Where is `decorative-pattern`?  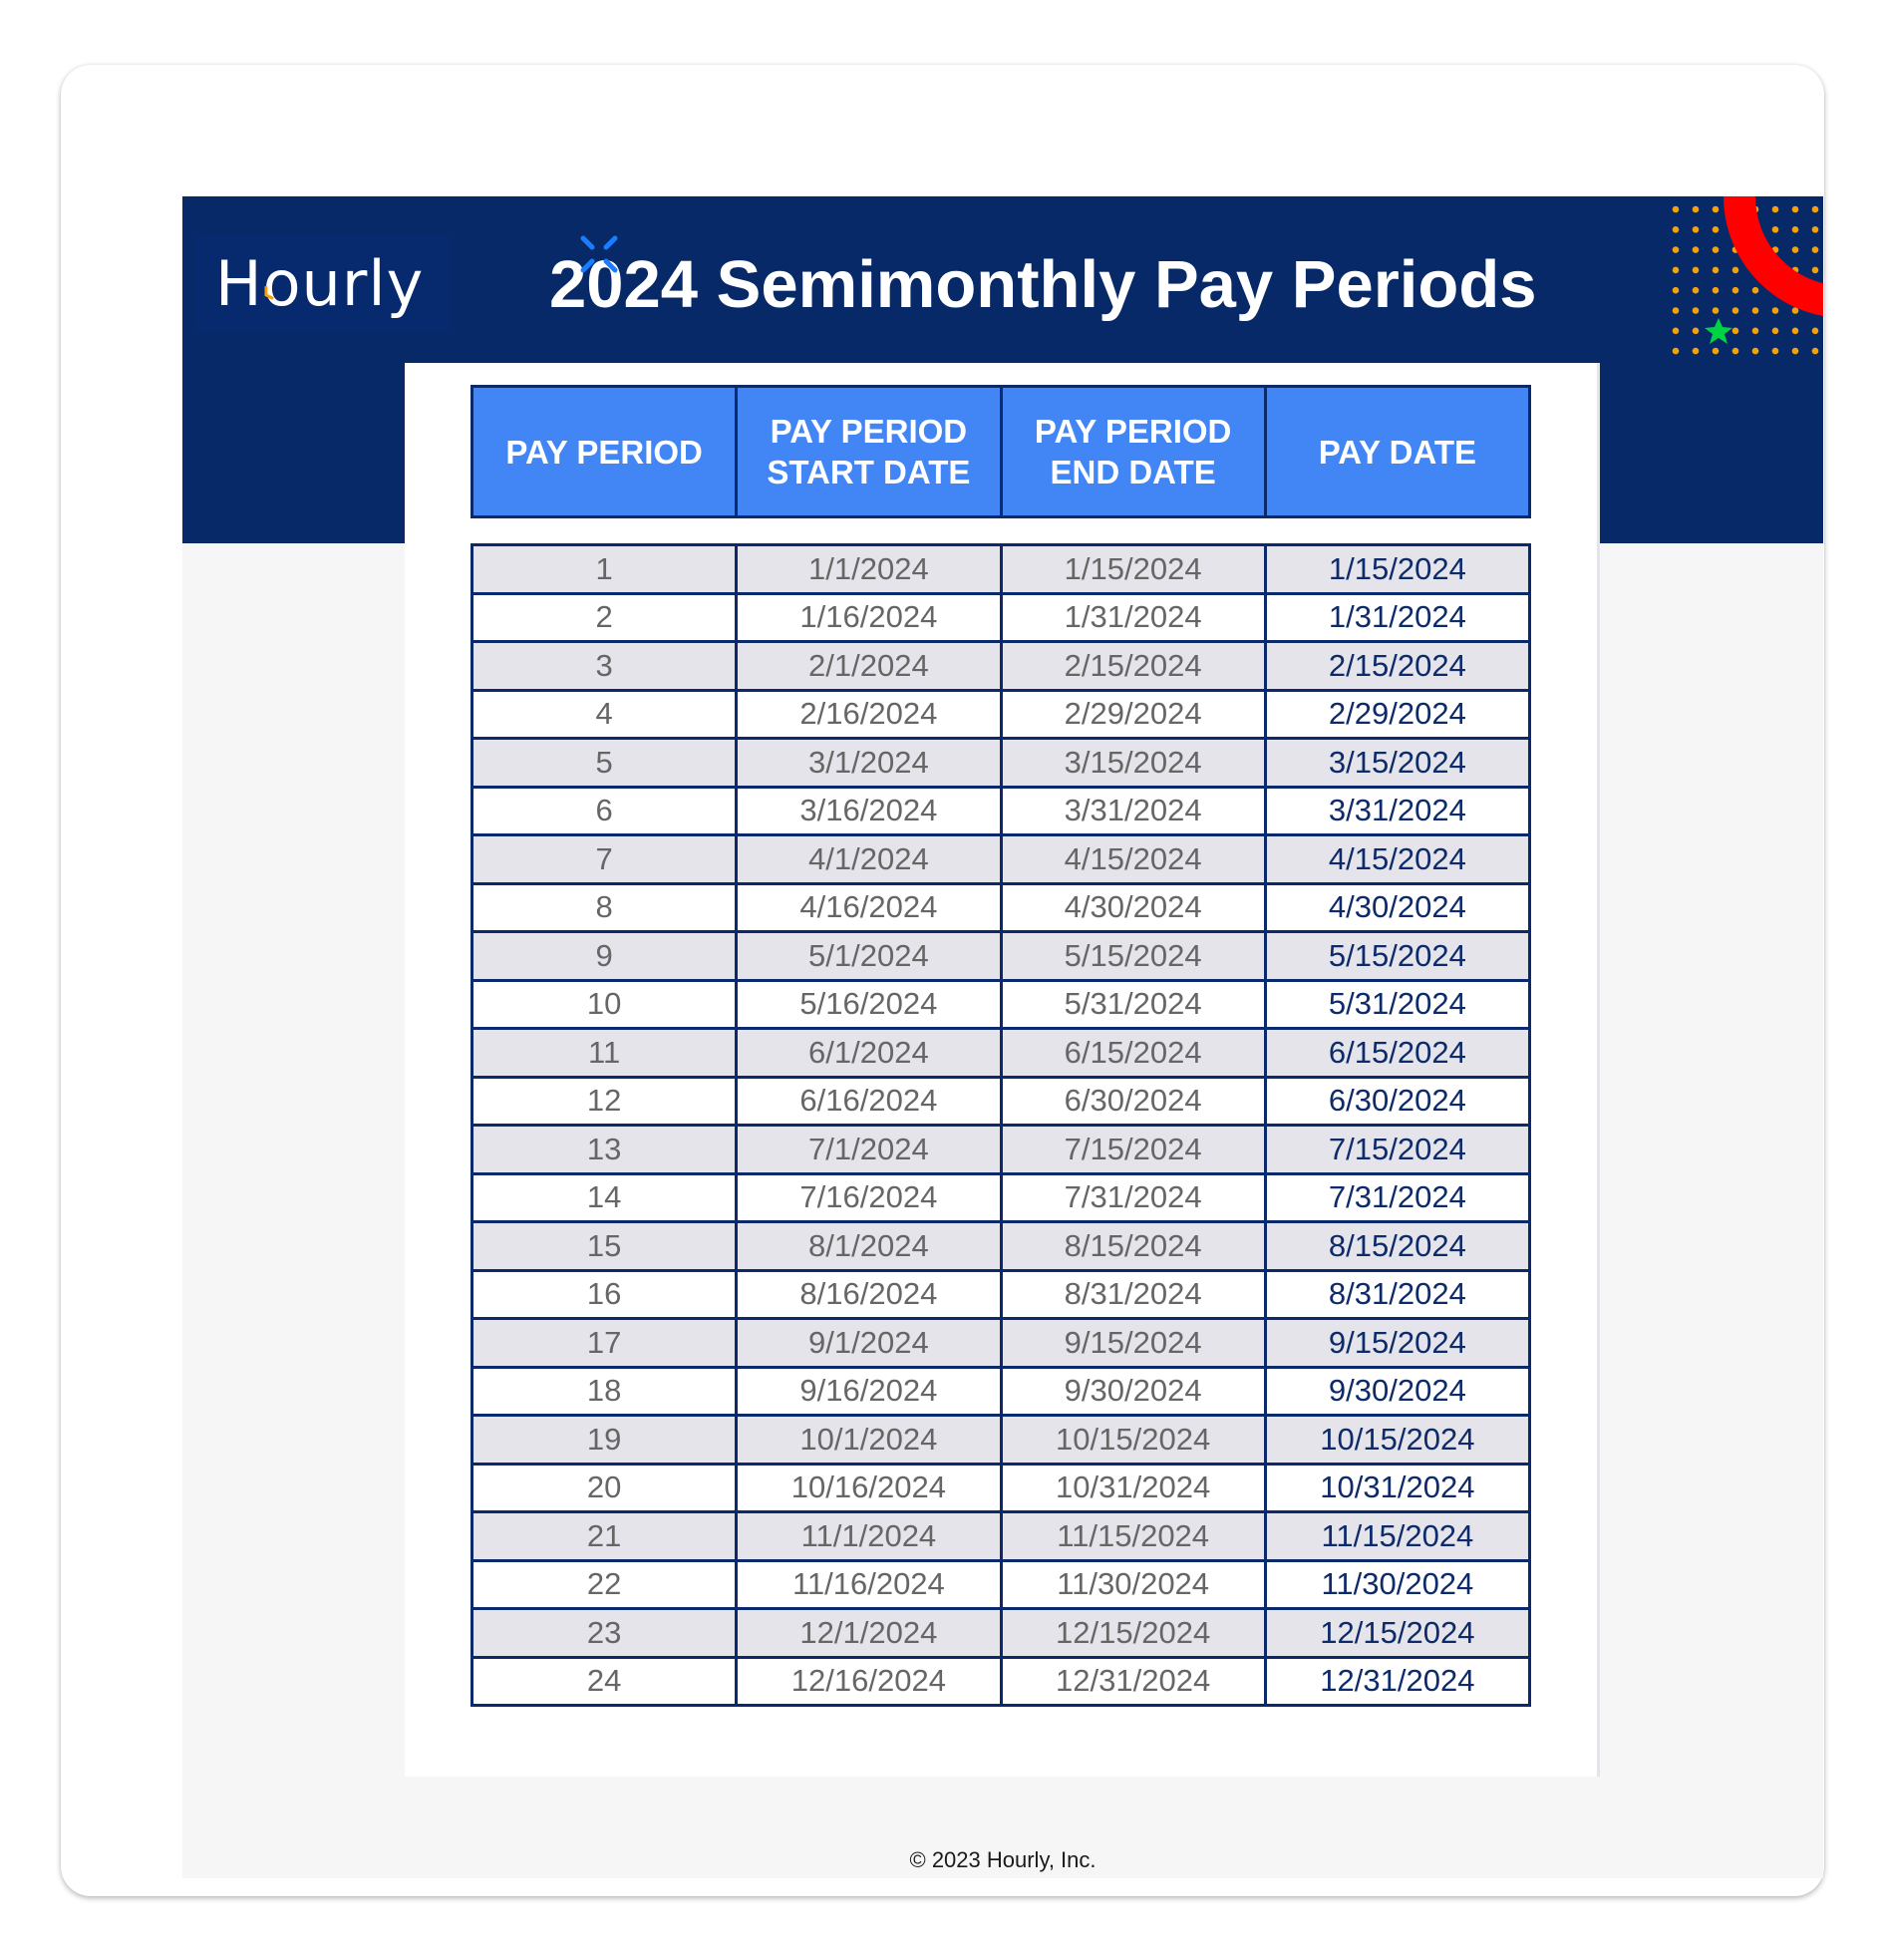 decorative-pattern is located at coordinates (1747, 275).